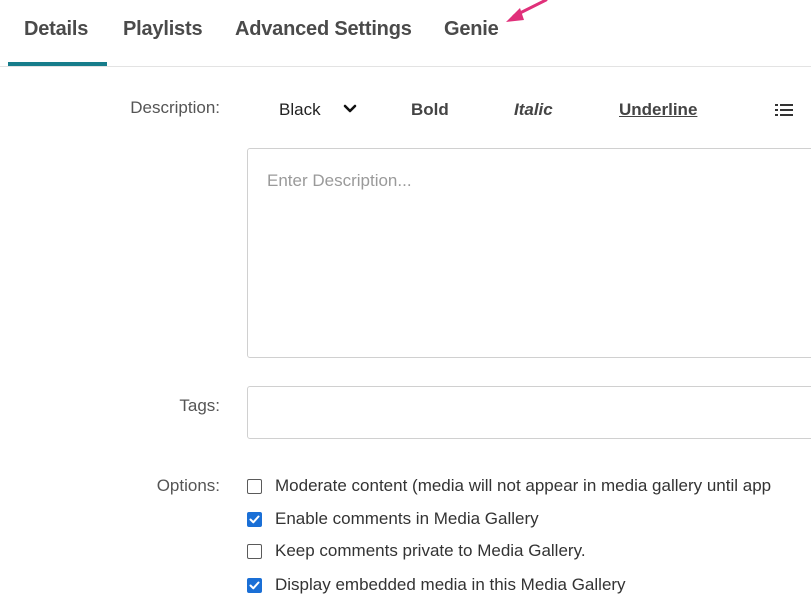  Describe the element at coordinates (407, 518) in the screenshot. I see `option-label: Enable comments in Media Gallery` at that location.